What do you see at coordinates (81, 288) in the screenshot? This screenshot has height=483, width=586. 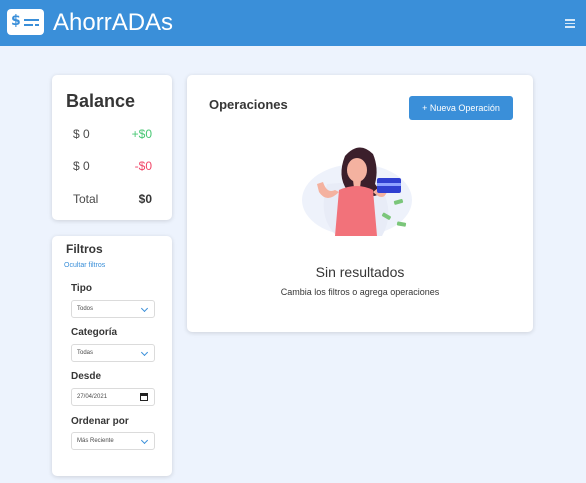 I see `type-label: Tipo` at bounding box center [81, 288].